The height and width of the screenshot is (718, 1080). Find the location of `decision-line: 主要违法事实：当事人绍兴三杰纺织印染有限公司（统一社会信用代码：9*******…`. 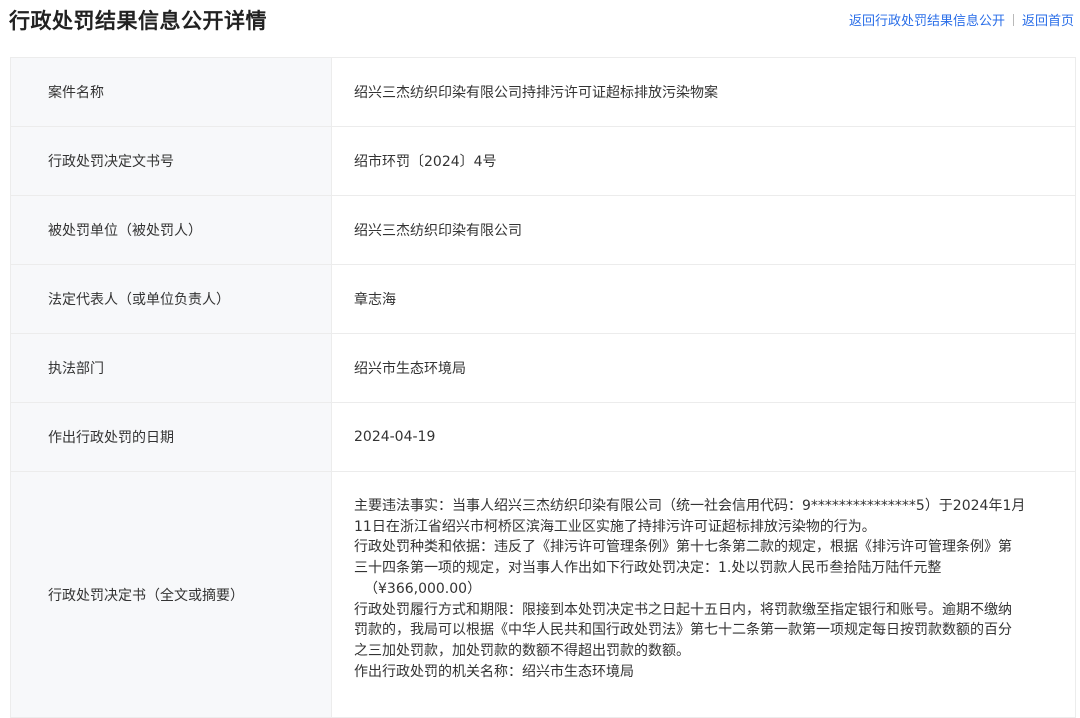

decision-line: 主要违法事实：当事人绍兴三杰纺织印染有限公司（统一社会信用代码：9*******… is located at coordinates (690, 506).